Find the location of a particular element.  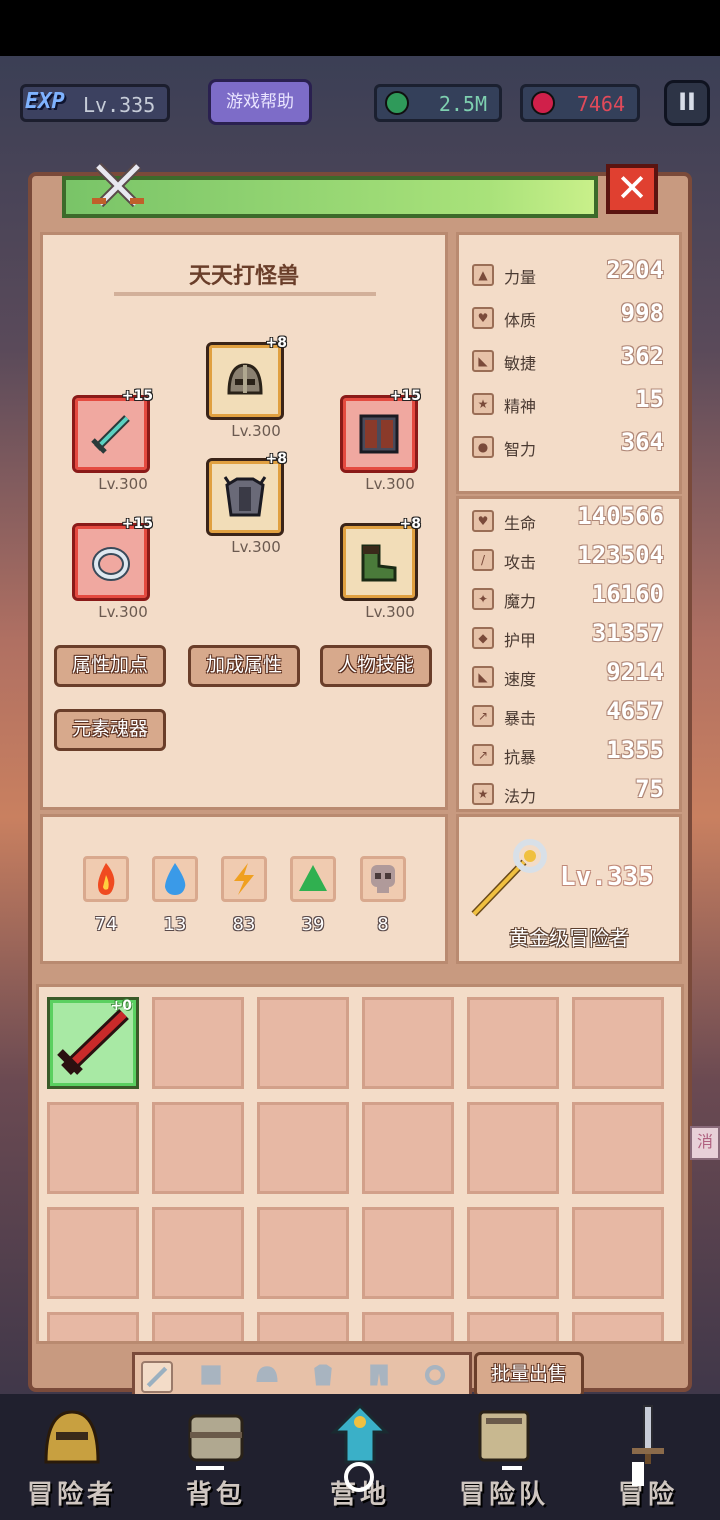

inventory-slot: +0 is located at coordinates (93, 1043).